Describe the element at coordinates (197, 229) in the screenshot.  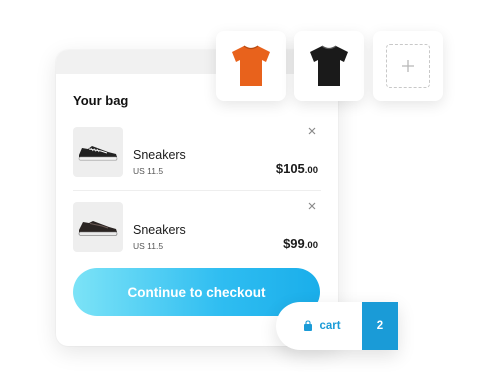
I see `bag-item: Sneakers US 11.5 $99.00` at that location.